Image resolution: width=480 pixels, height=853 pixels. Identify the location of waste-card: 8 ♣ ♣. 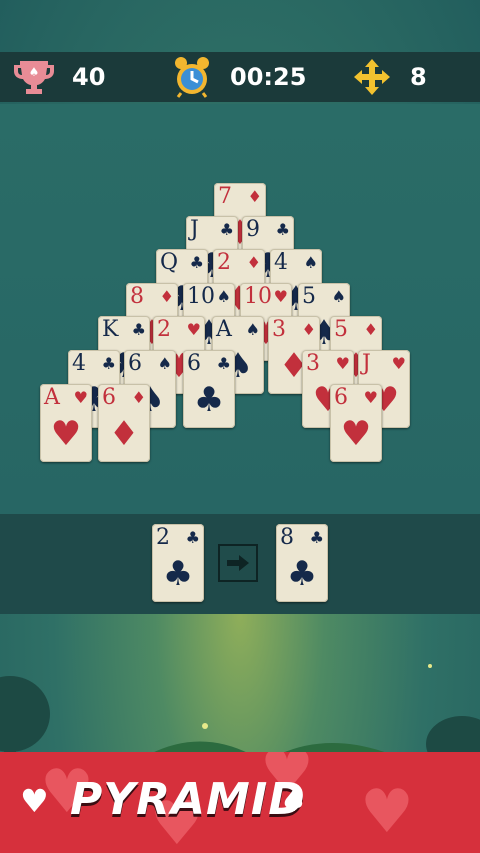
(302, 563).